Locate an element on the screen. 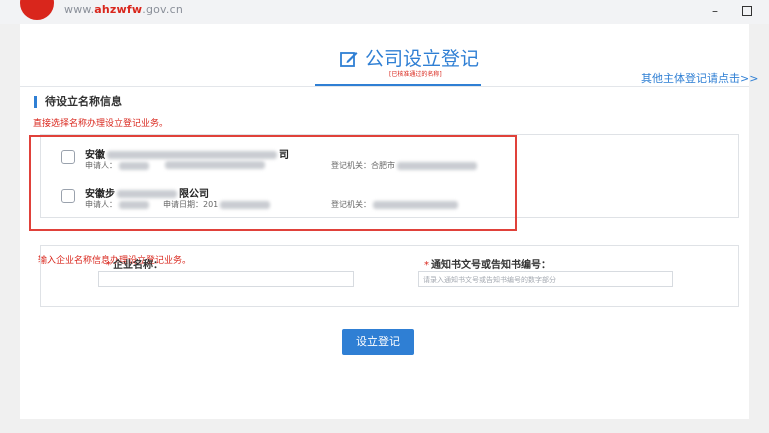 The height and width of the screenshot is (433, 769). page-subtitle: [已核准通过的名称] is located at coordinates (415, 74).